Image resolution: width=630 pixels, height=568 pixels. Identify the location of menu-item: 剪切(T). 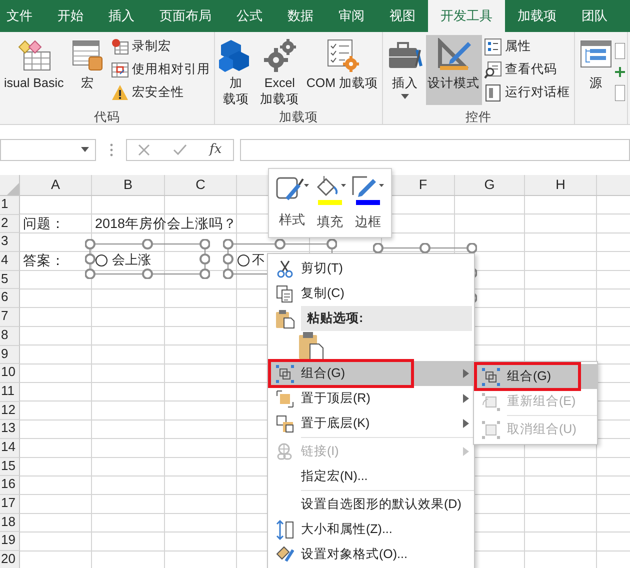
(371, 268).